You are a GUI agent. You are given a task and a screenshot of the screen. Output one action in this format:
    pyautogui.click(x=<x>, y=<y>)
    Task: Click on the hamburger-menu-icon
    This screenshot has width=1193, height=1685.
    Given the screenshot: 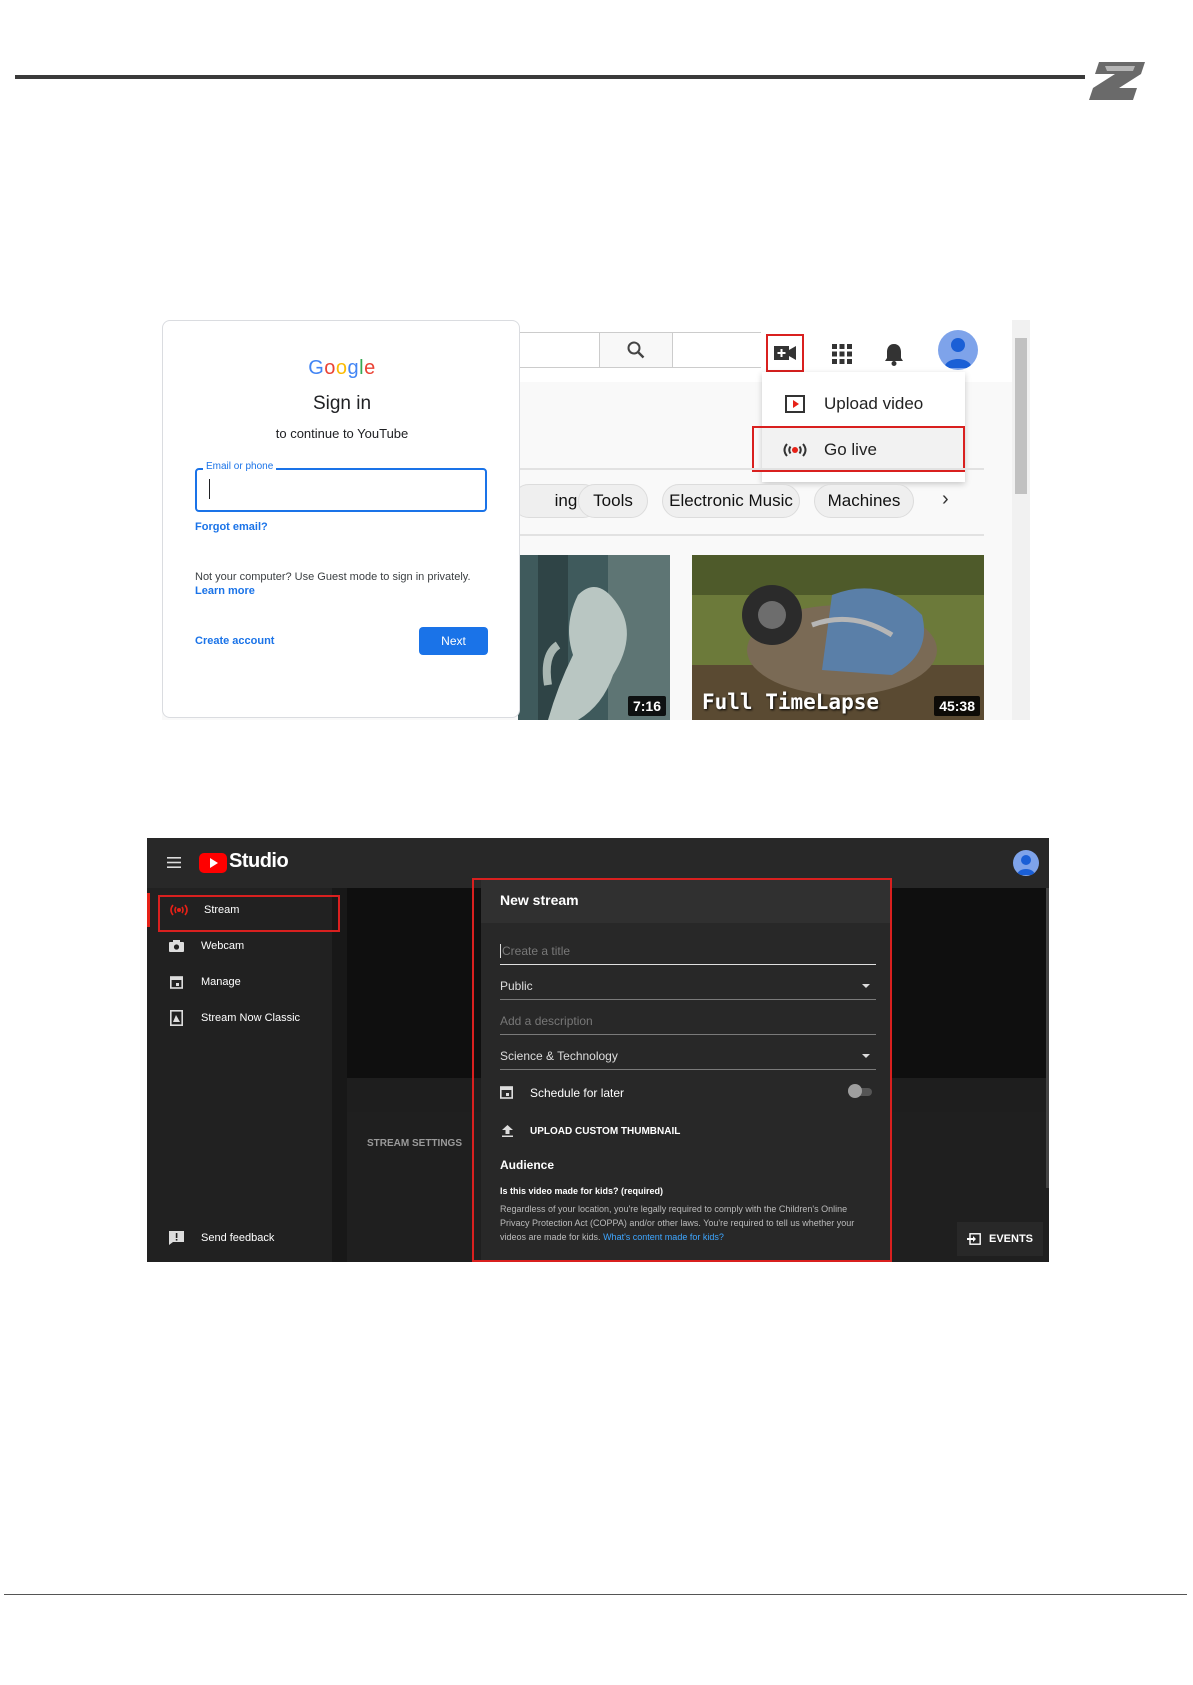 What is the action you would take?
    pyautogui.click(x=174, y=862)
    